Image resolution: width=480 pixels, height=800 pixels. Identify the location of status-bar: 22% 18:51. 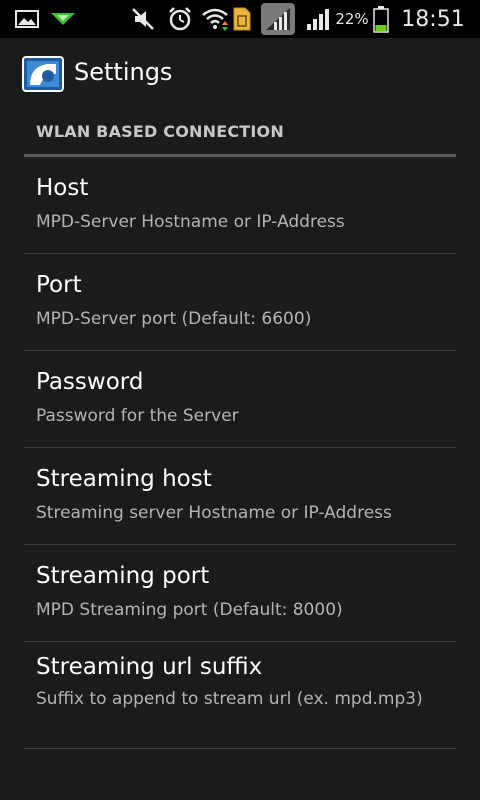
(240, 19).